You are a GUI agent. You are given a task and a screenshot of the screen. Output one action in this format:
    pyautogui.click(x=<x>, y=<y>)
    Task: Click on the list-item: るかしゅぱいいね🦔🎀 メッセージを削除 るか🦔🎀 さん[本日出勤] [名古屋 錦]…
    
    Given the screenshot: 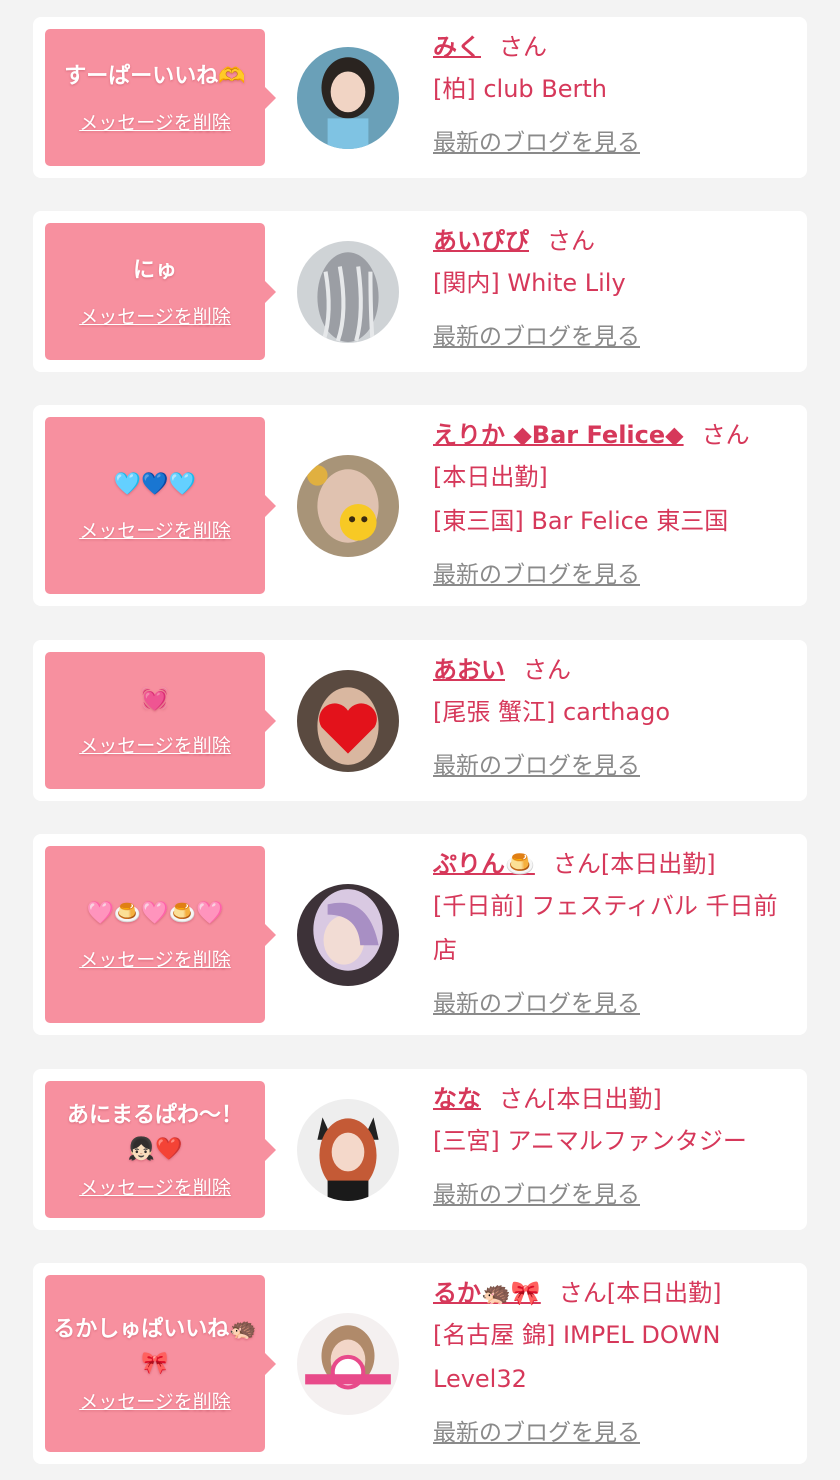 What is the action you would take?
    pyautogui.click(x=420, y=1363)
    